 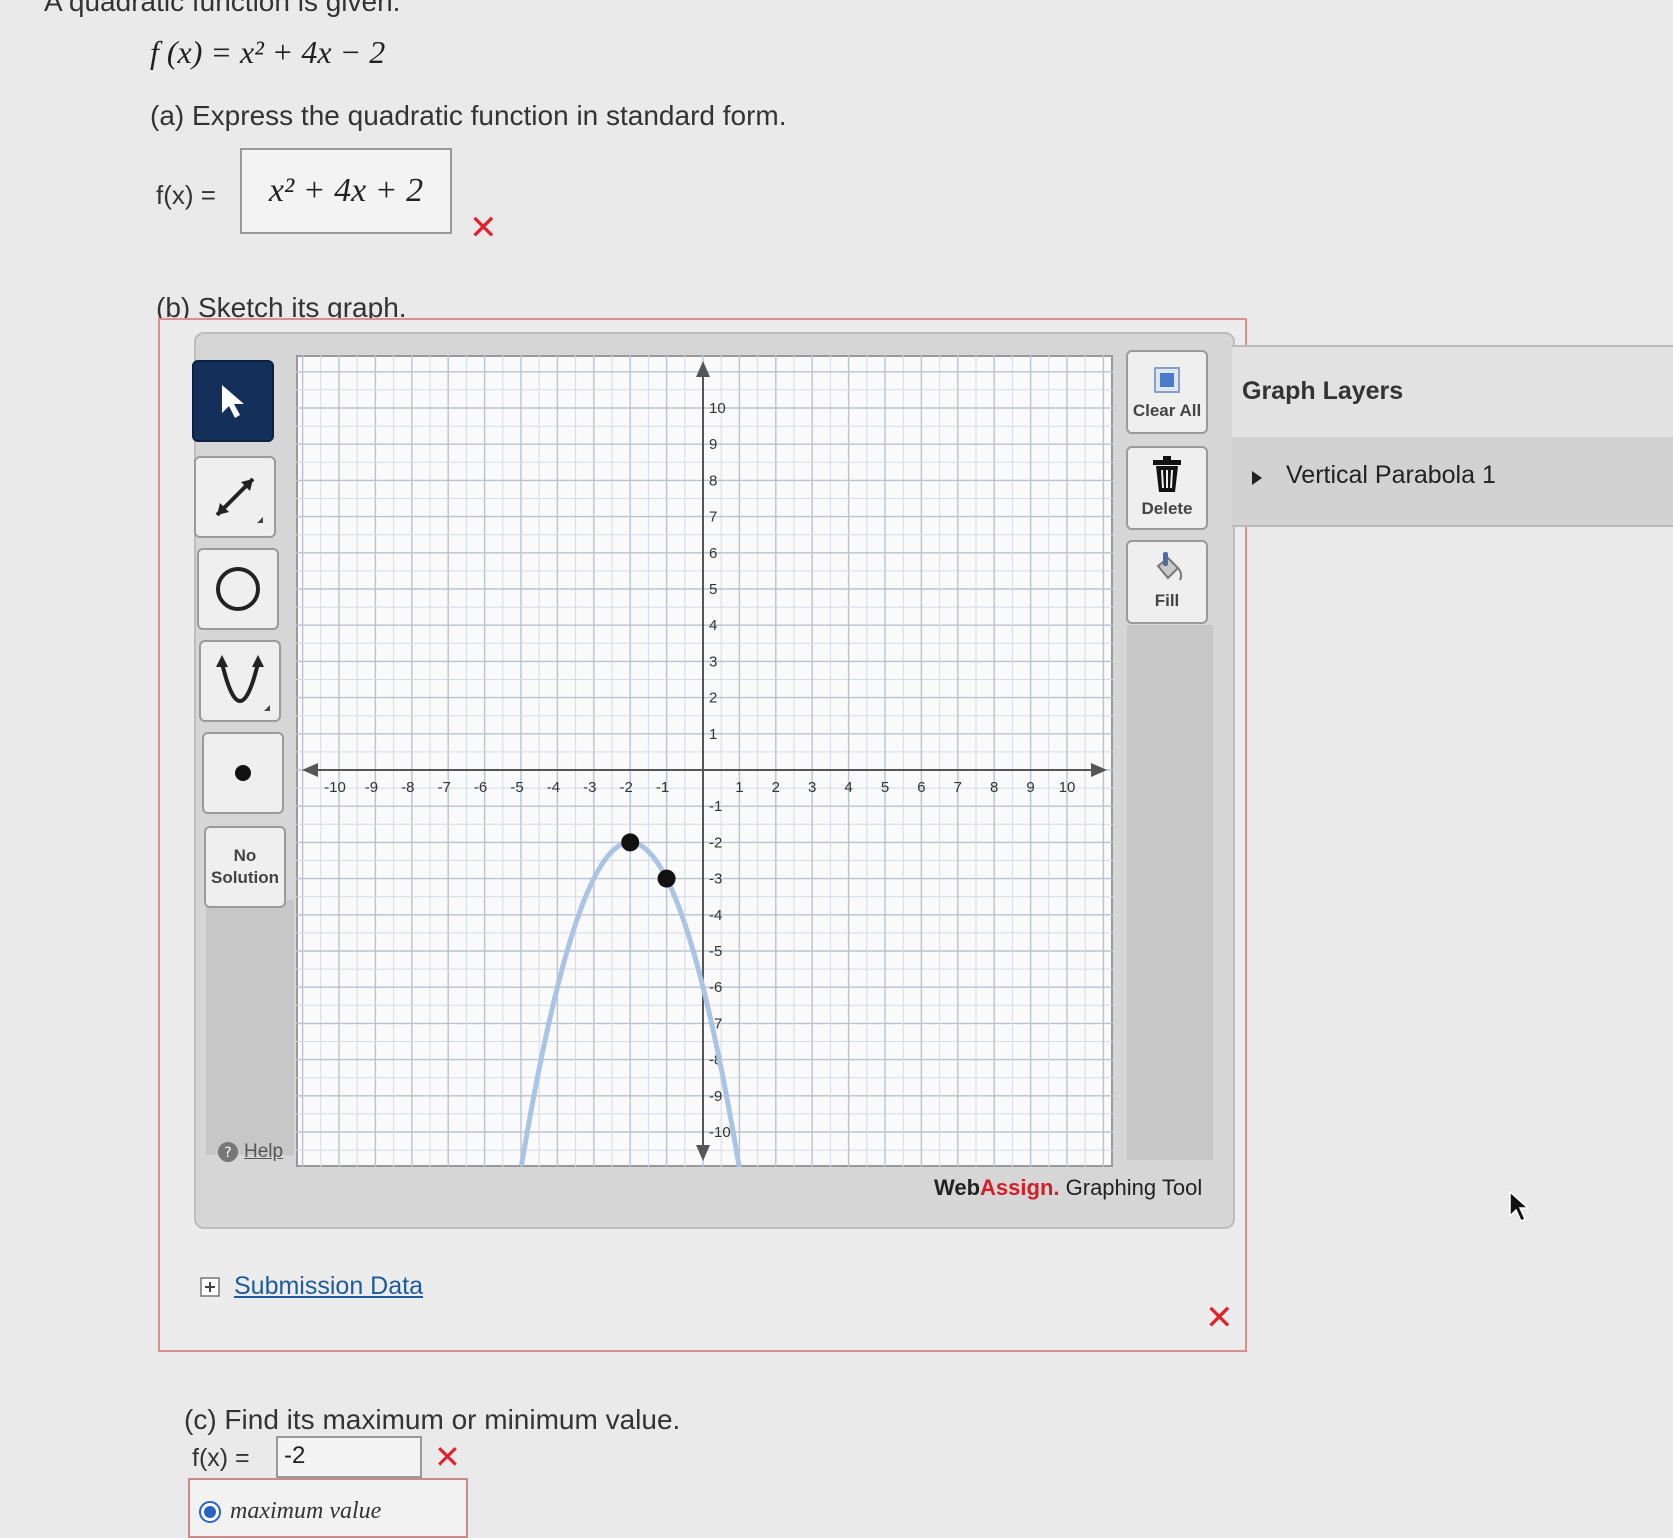 I want to click on x-tick-label: -3, so click(x=589, y=787).